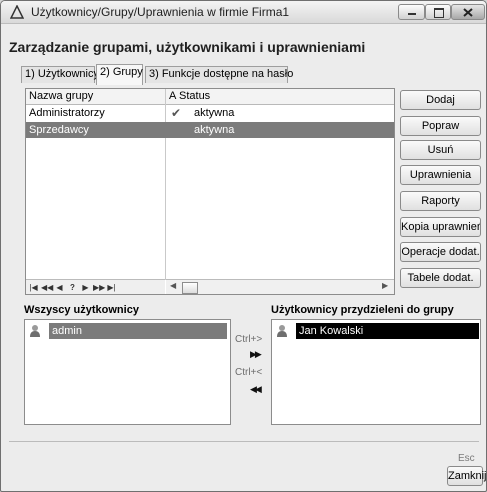  Describe the element at coordinates (60, 74) in the screenshot. I see `tab-users: 1) Użytkownicy` at that location.